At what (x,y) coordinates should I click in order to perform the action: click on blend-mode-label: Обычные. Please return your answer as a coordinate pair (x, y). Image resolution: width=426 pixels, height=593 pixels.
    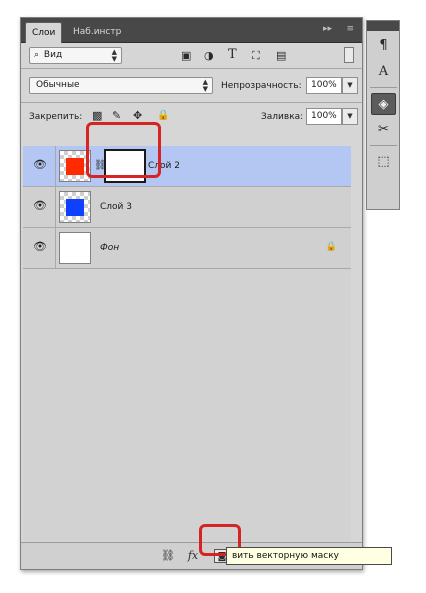
    Looking at the image, I should click on (58, 85).